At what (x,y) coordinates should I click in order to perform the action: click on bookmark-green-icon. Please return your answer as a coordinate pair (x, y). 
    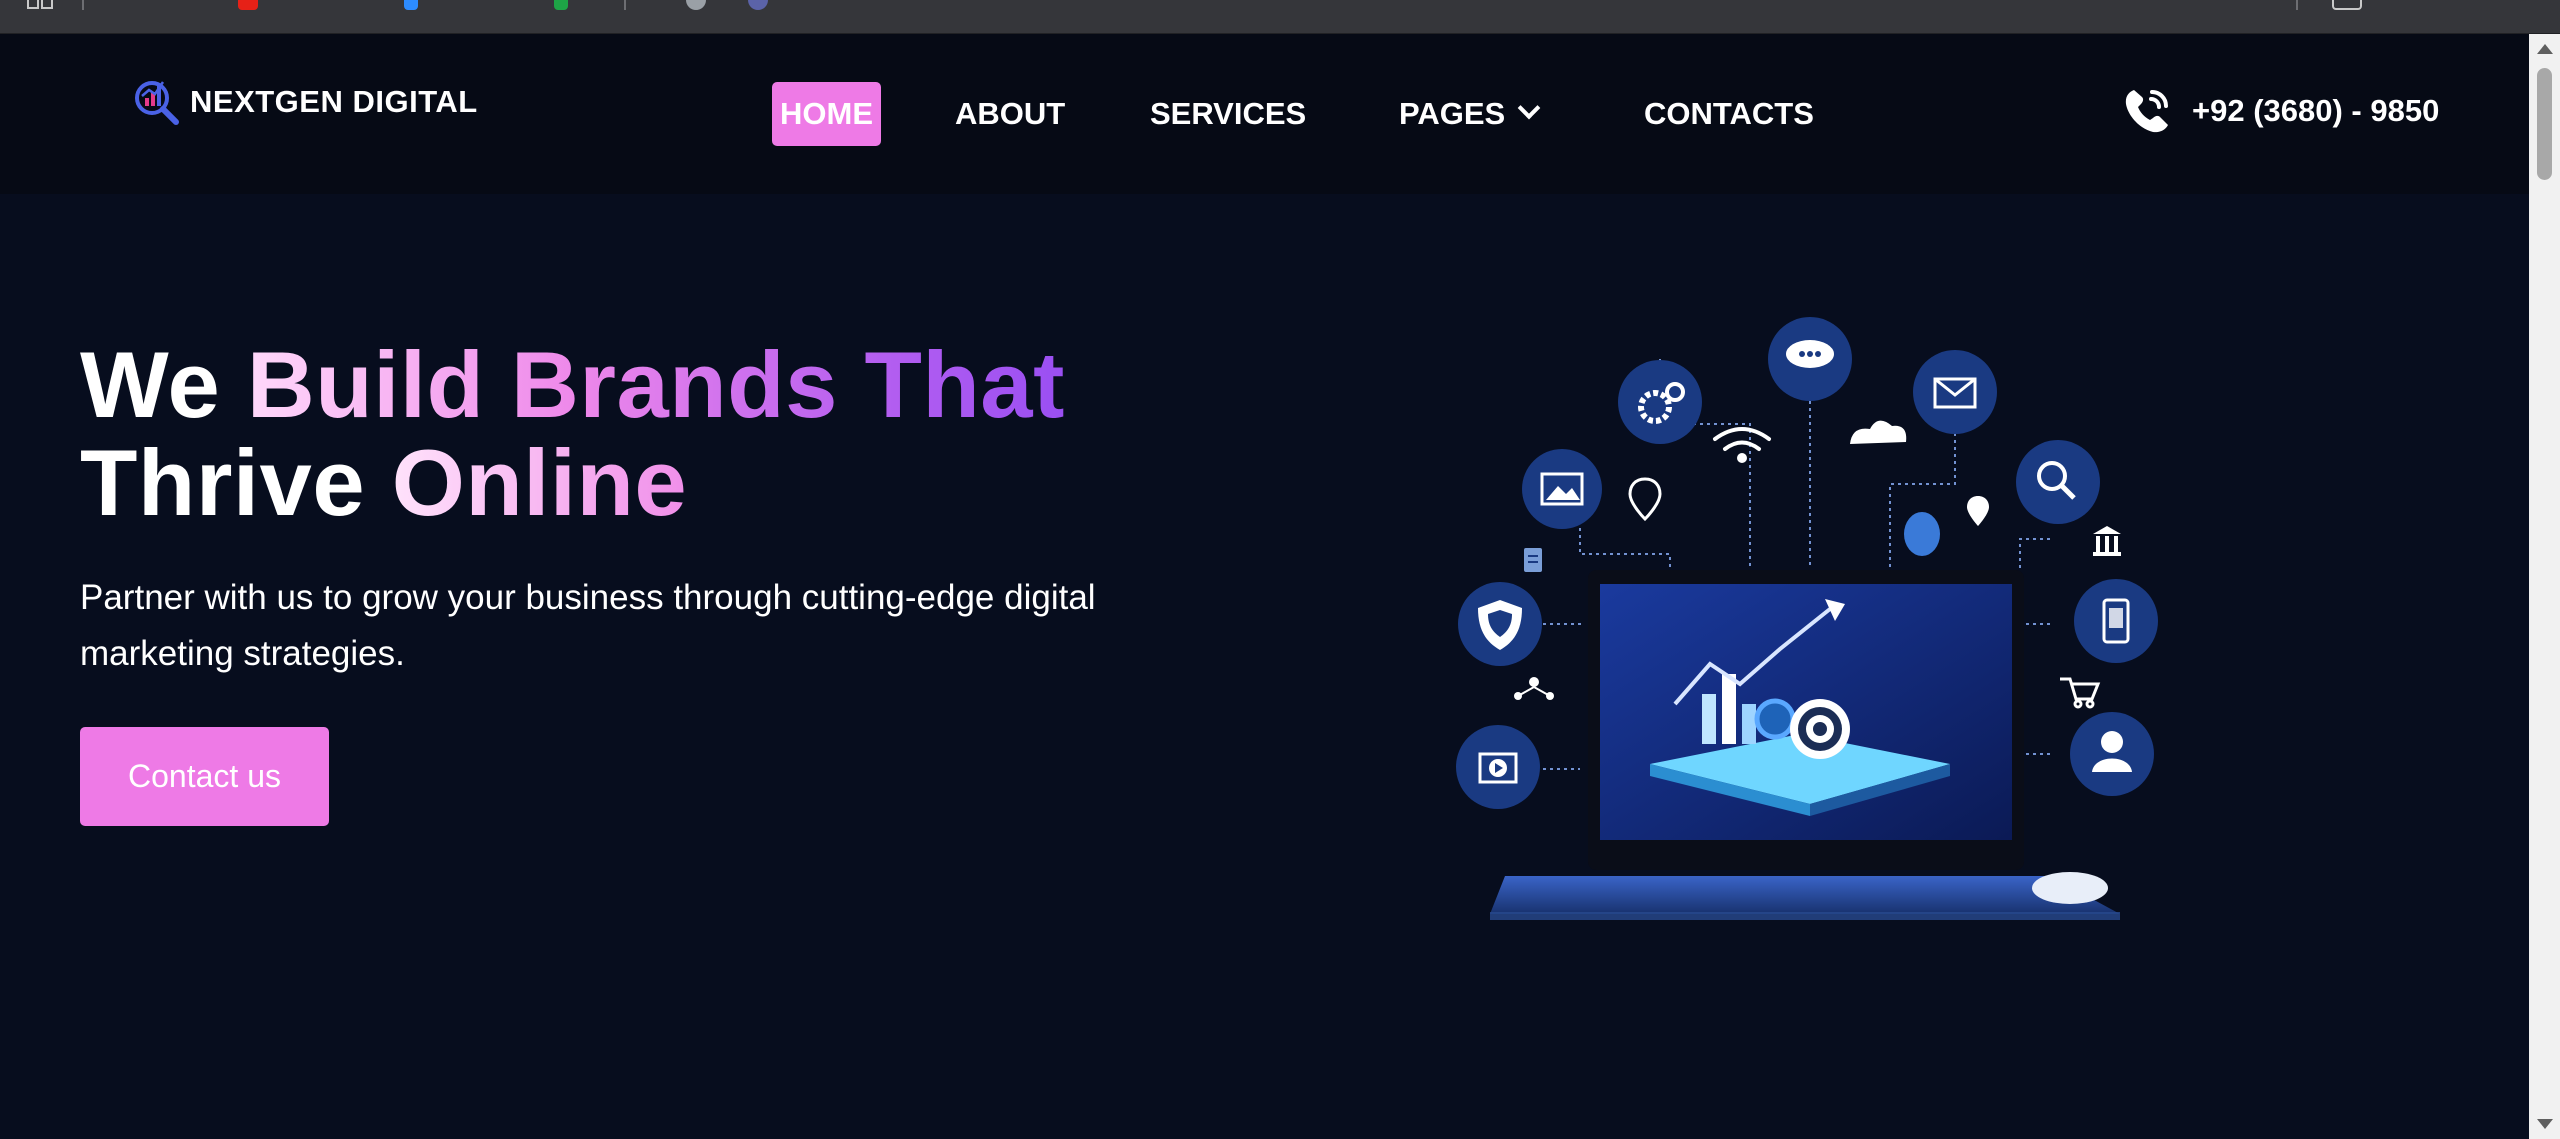
    Looking at the image, I should click on (561, 5).